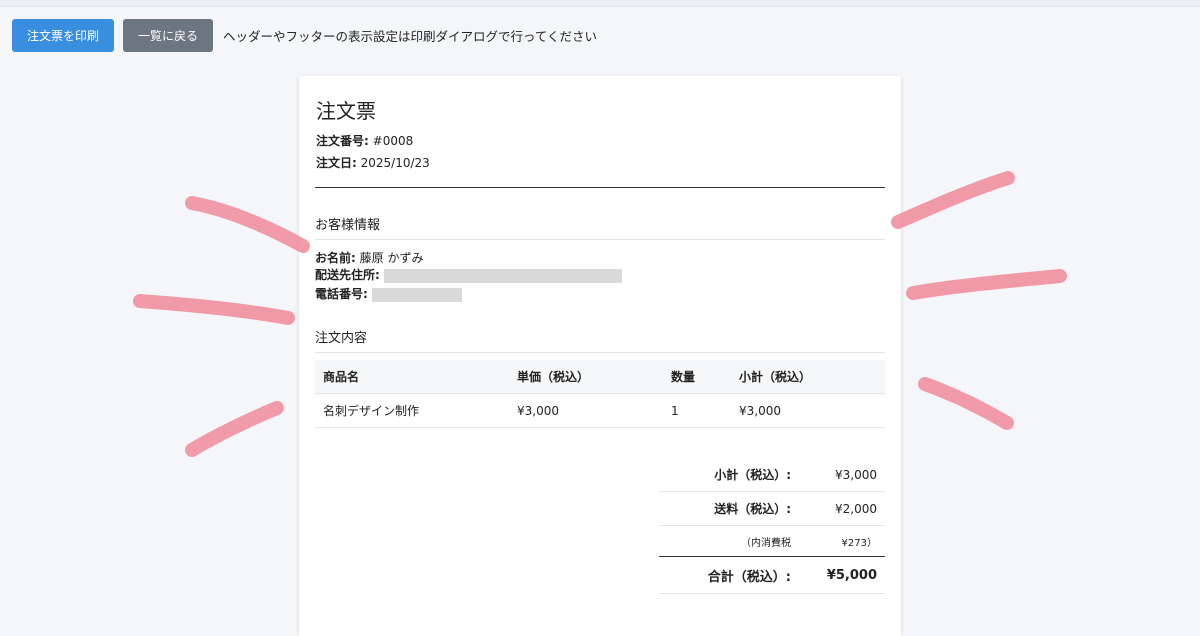  I want to click on shipping-row: 送料（税込）: ¥2,000, so click(772, 509).